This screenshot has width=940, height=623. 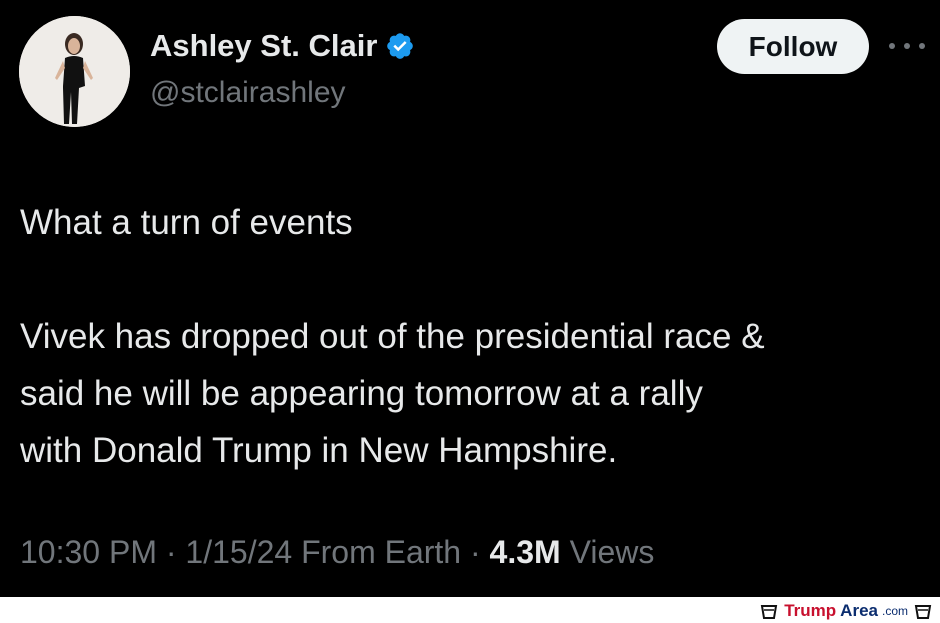 I want to click on tweet-text-line: with Donald Trump in New Hampshire., so click(x=319, y=450).